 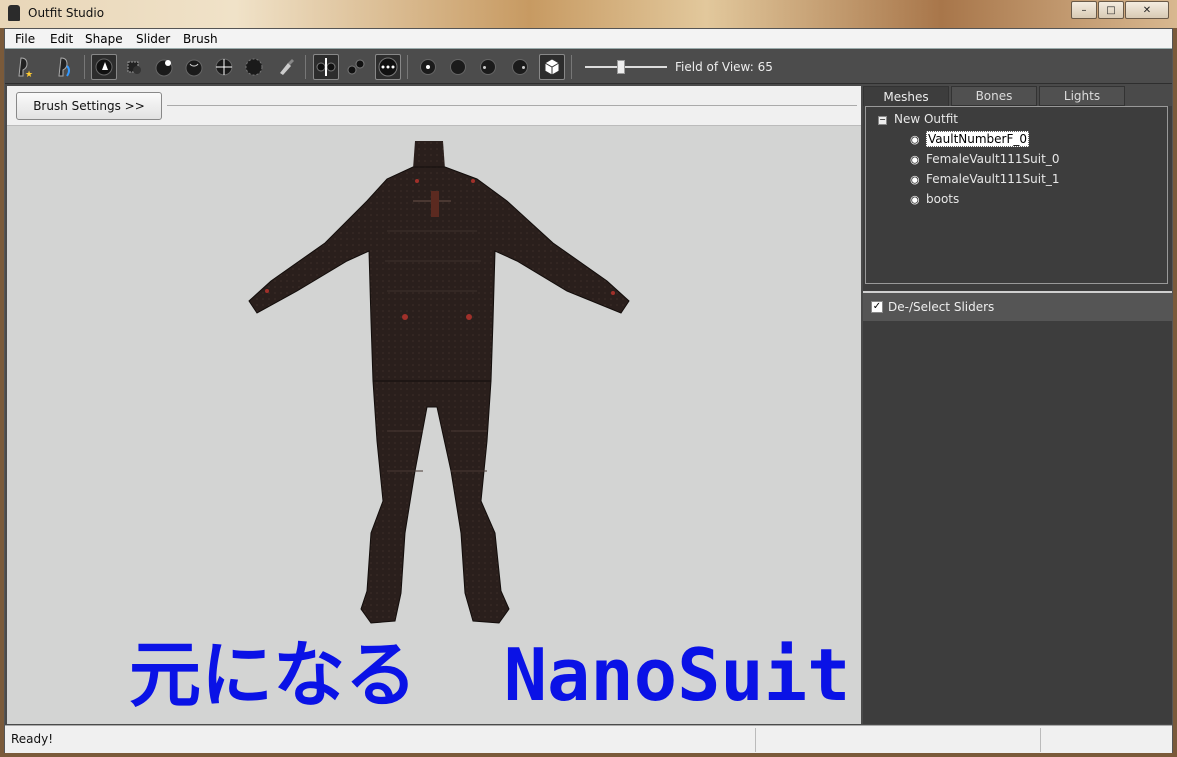 What do you see at coordinates (134, 67) in the screenshot?
I see `mask-brush-icon` at bounding box center [134, 67].